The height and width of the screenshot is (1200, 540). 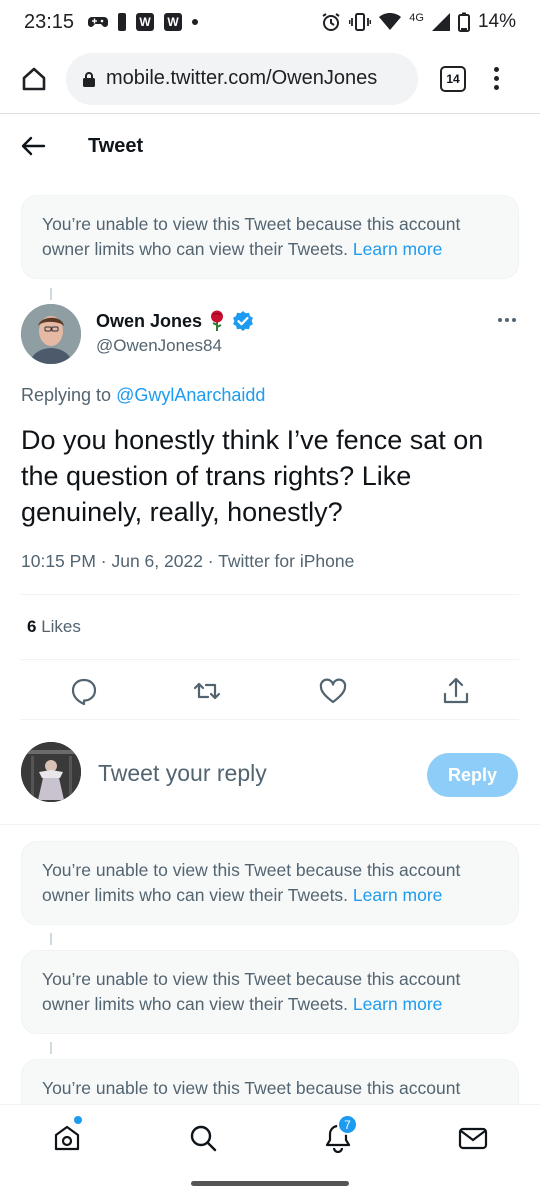 What do you see at coordinates (507, 320) in the screenshot?
I see `more-options-icon` at bounding box center [507, 320].